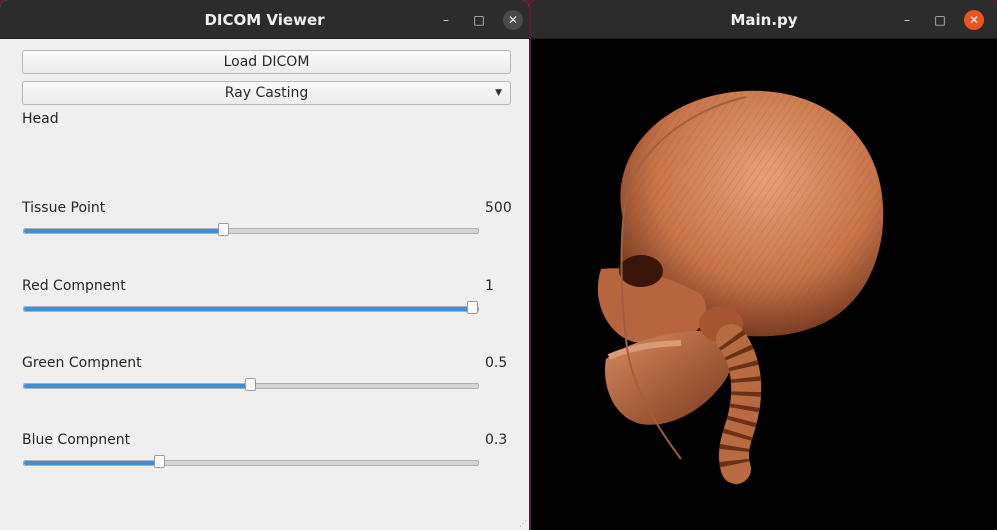  What do you see at coordinates (82, 363) in the screenshot?
I see `green-component-label: Green Compnent` at bounding box center [82, 363].